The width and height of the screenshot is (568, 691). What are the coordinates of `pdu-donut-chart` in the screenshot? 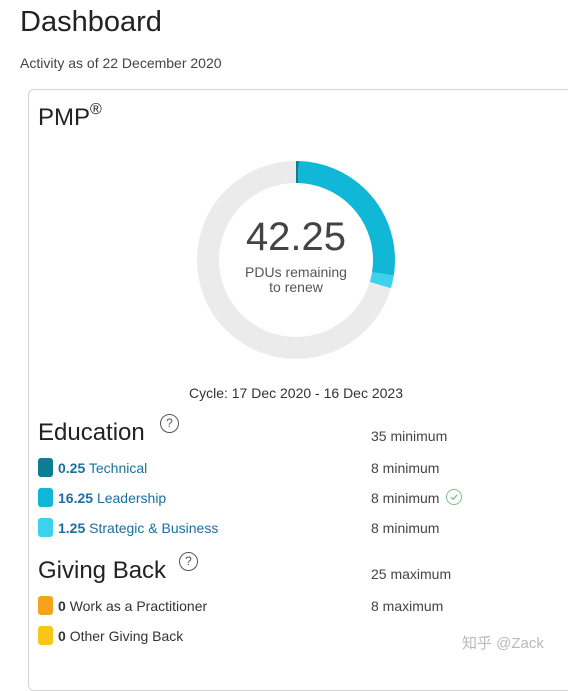 It's located at (296, 260).